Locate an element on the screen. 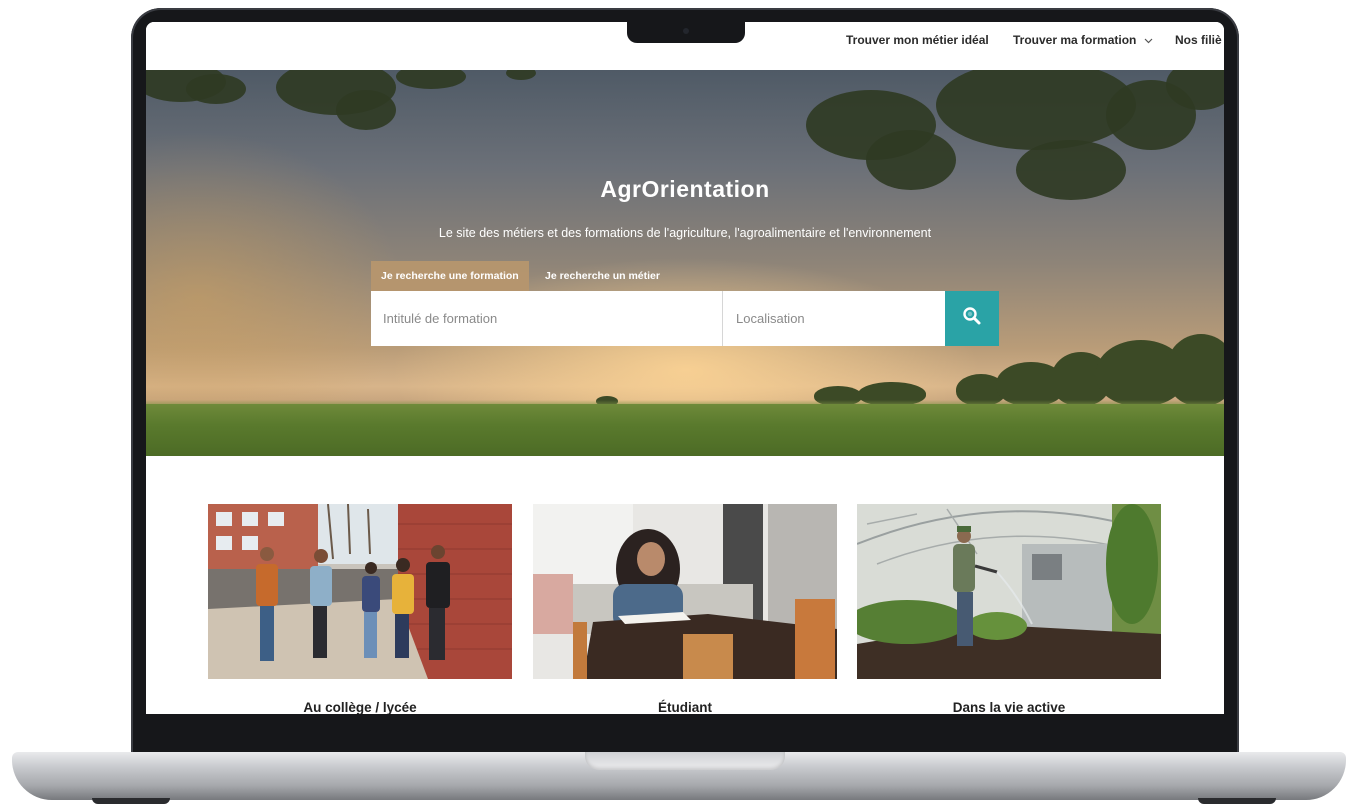  tab-label: Je recherche une formation is located at coordinates (450, 276).